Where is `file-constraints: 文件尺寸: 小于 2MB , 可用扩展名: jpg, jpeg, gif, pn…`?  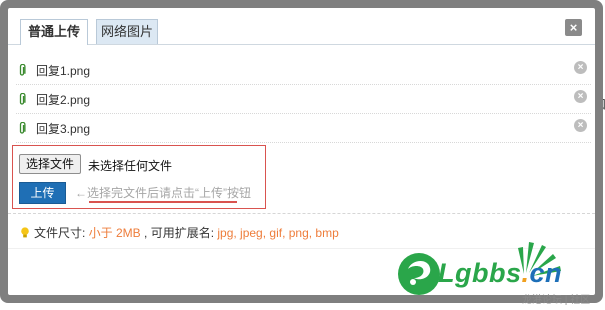
file-constraints: 文件尺寸: 小于 2MB , 可用扩展名: jpg, jpeg, gif, pn… is located at coordinates (179, 232).